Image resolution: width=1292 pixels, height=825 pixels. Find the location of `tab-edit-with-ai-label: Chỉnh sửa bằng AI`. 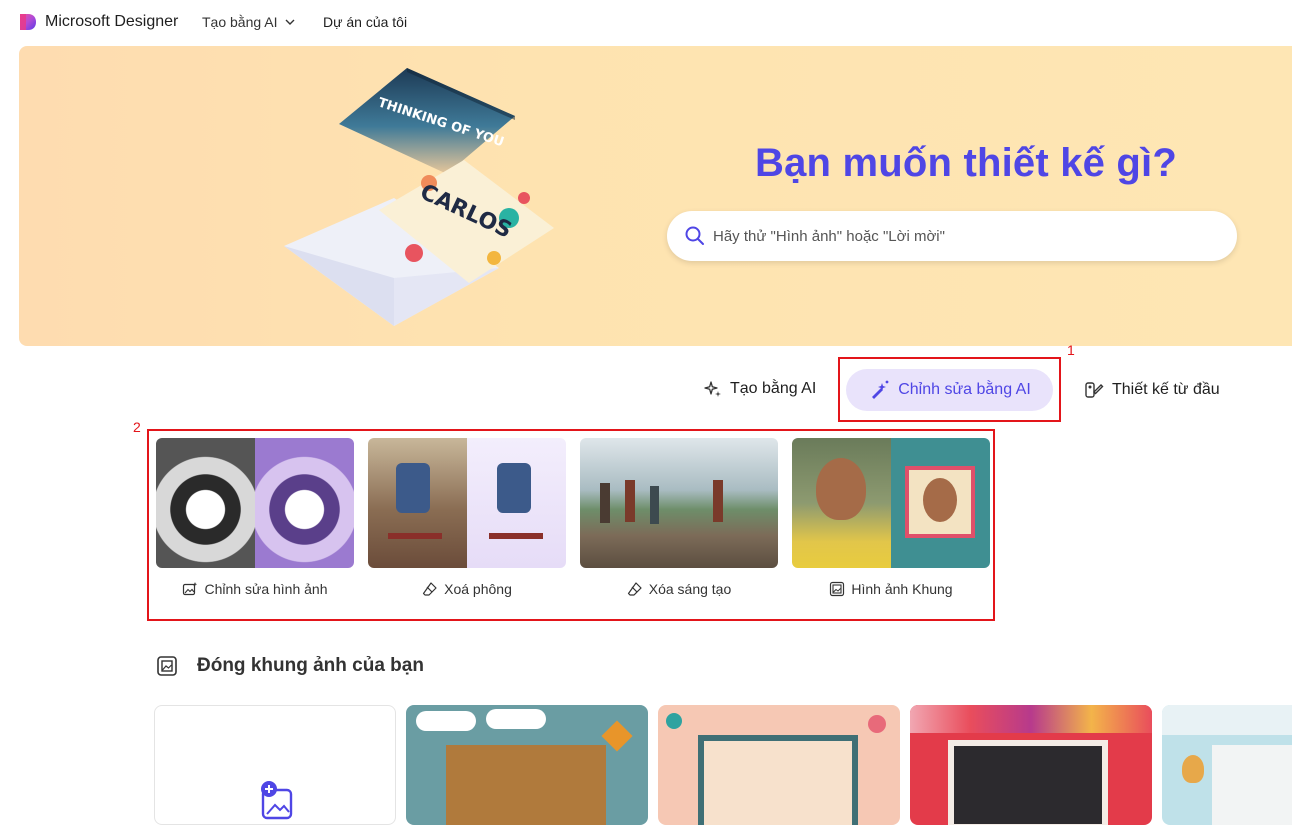

tab-edit-with-ai-label: Chỉnh sửa bằng AI is located at coordinates (964, 389).